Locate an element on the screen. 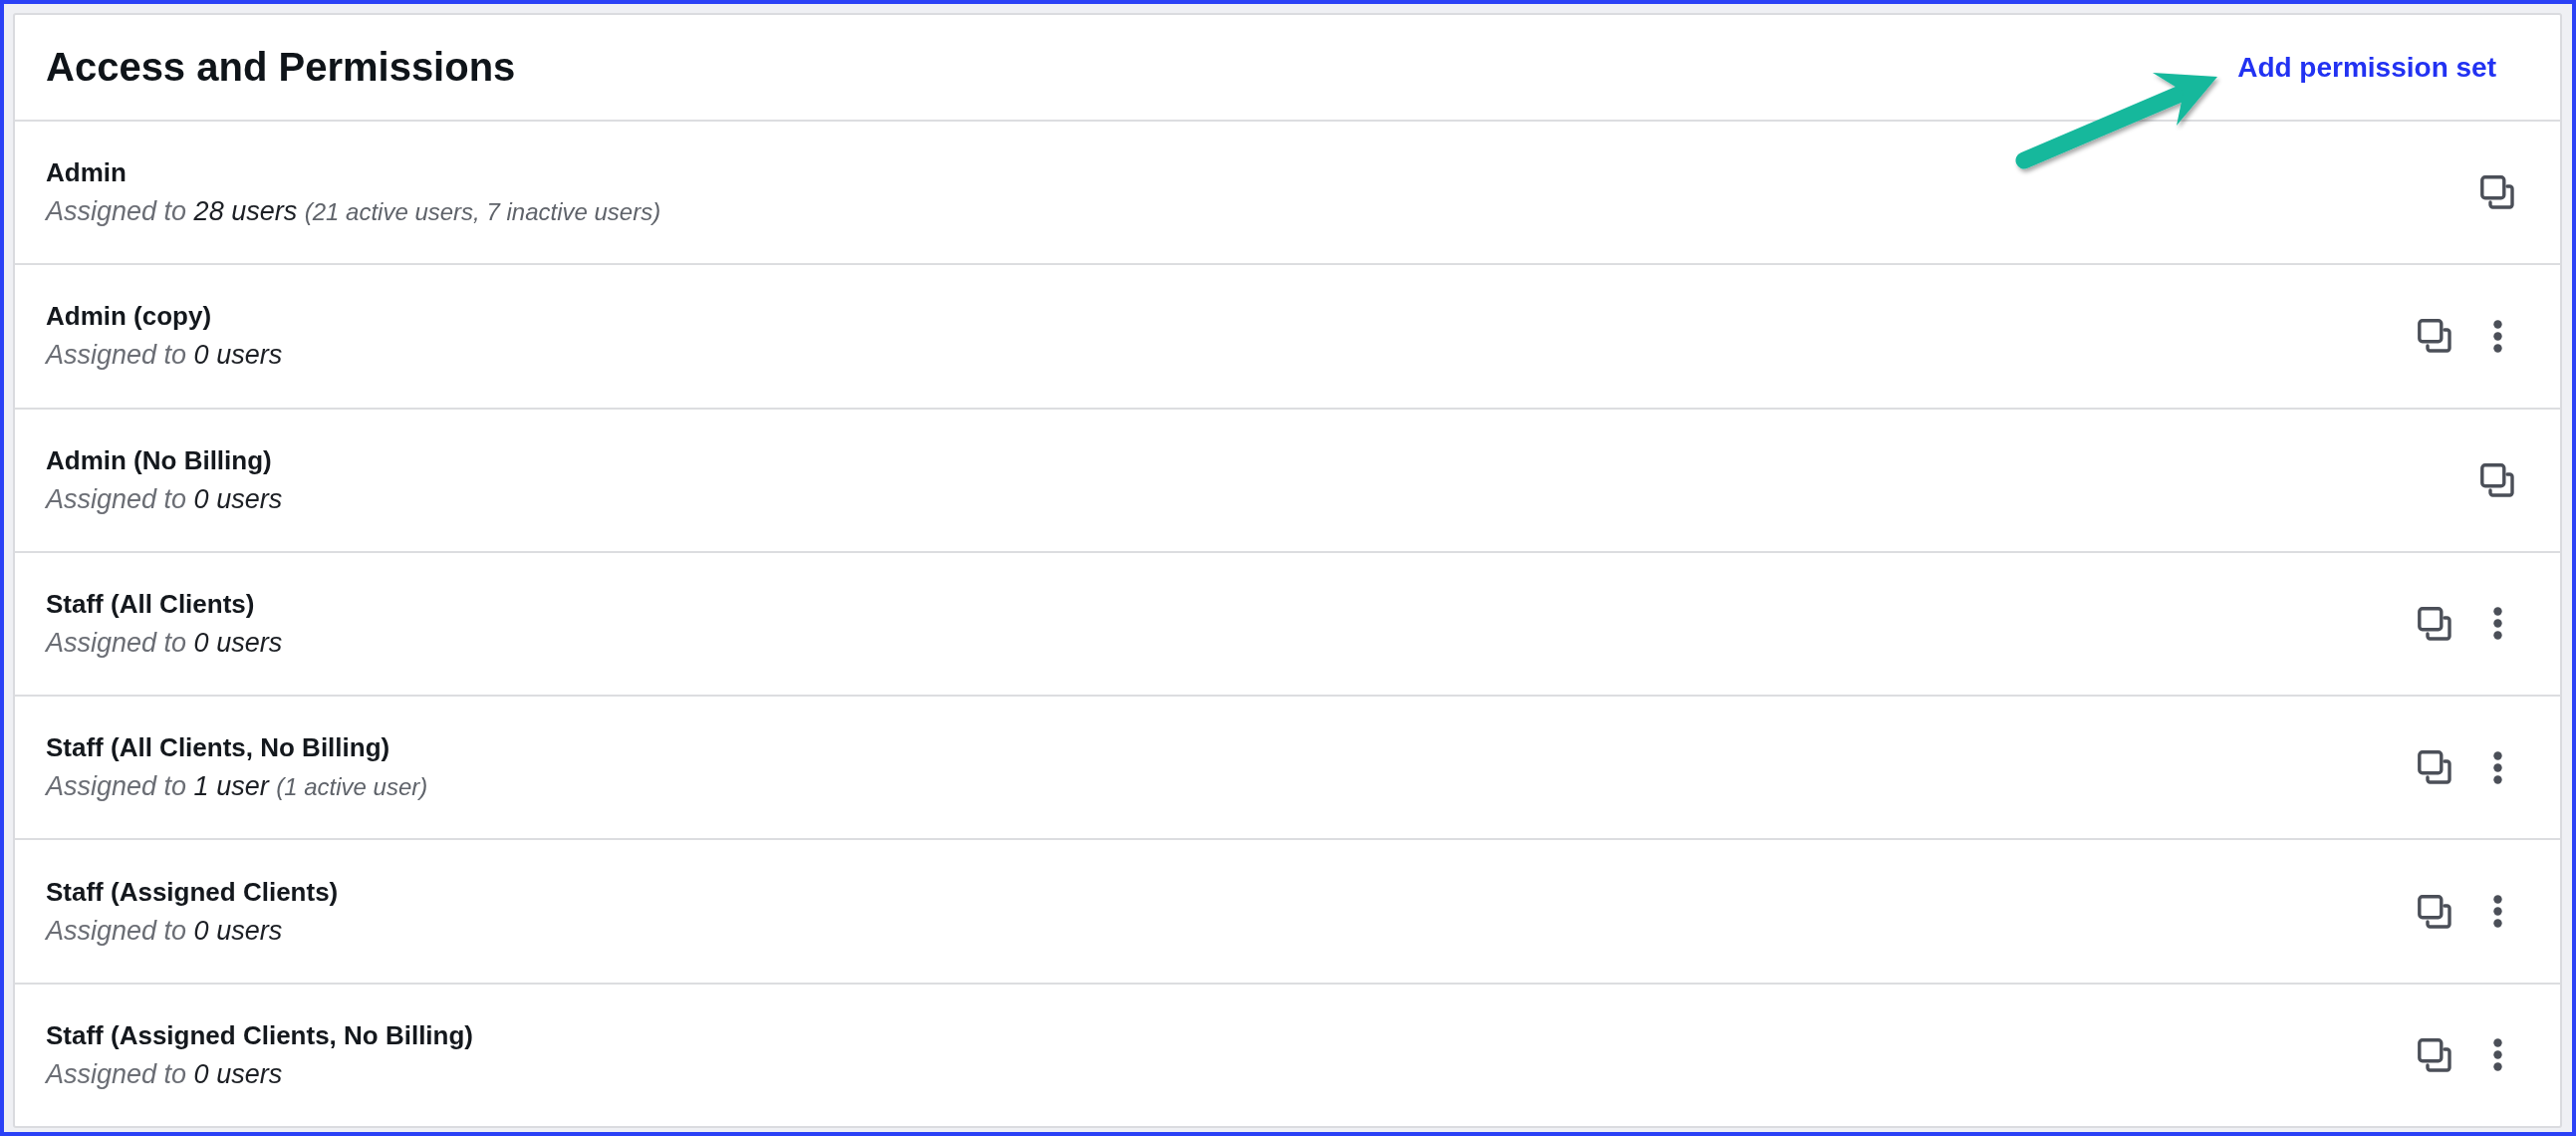 This screenshot has height=1136, width=2576. permission-set-name: Staff (Assigned Clients) is located at coordinates (192, 892).